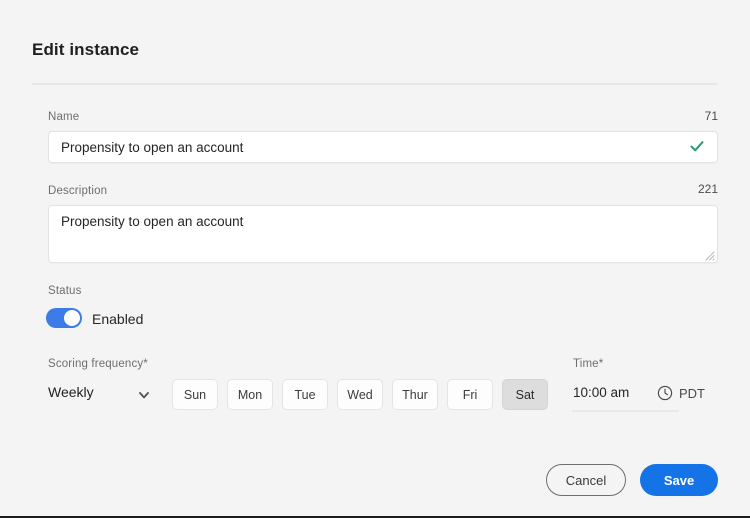 The width and height of the screenshot is (750, 518). What do you see at coordinates (692, 393) in the screenshot?
I see `timezone-label: PDT` at bounding box center [692, 393].